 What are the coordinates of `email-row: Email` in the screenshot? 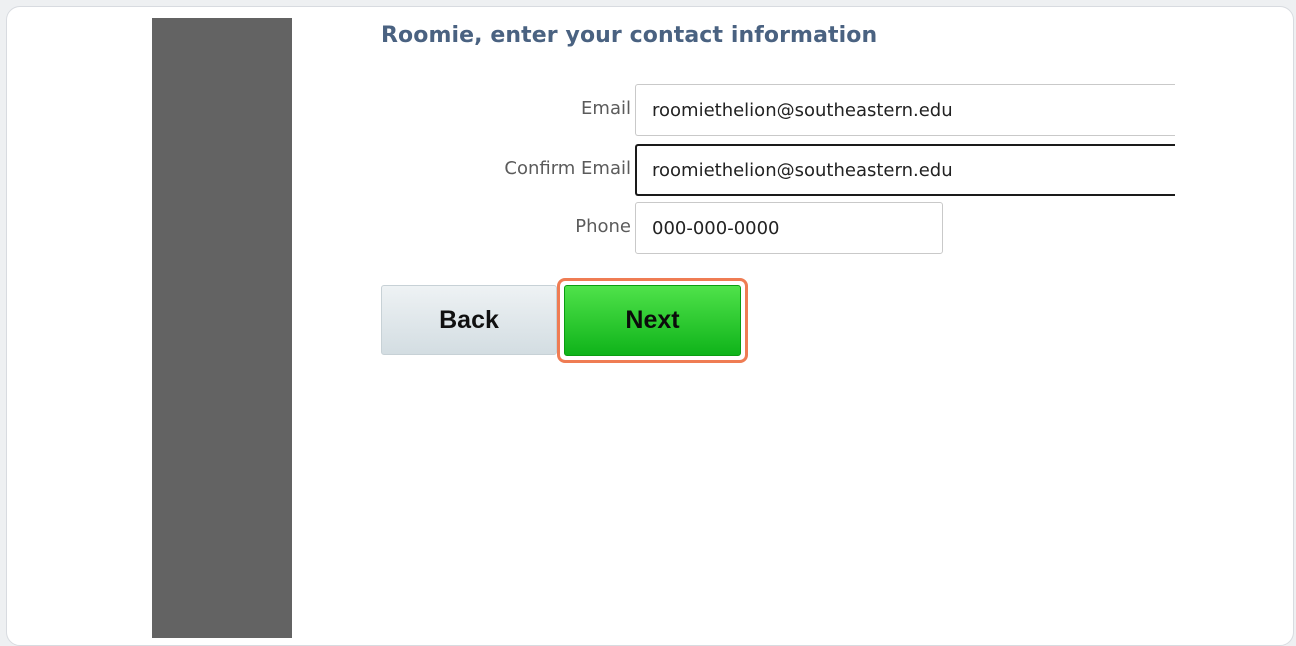 It's located at (778, 111).